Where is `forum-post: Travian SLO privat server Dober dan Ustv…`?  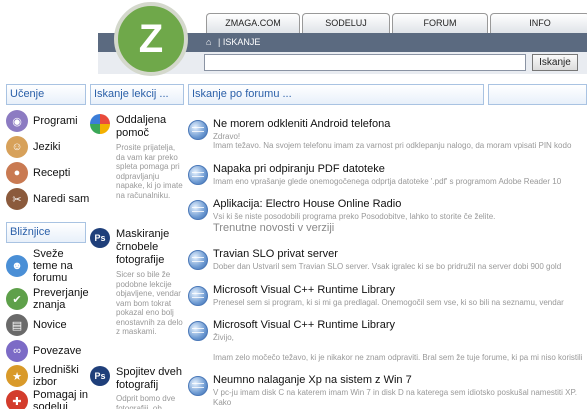 forum-post: Travian SLO privat server Dober dan Ustv… is located at coordinates (387, 265).